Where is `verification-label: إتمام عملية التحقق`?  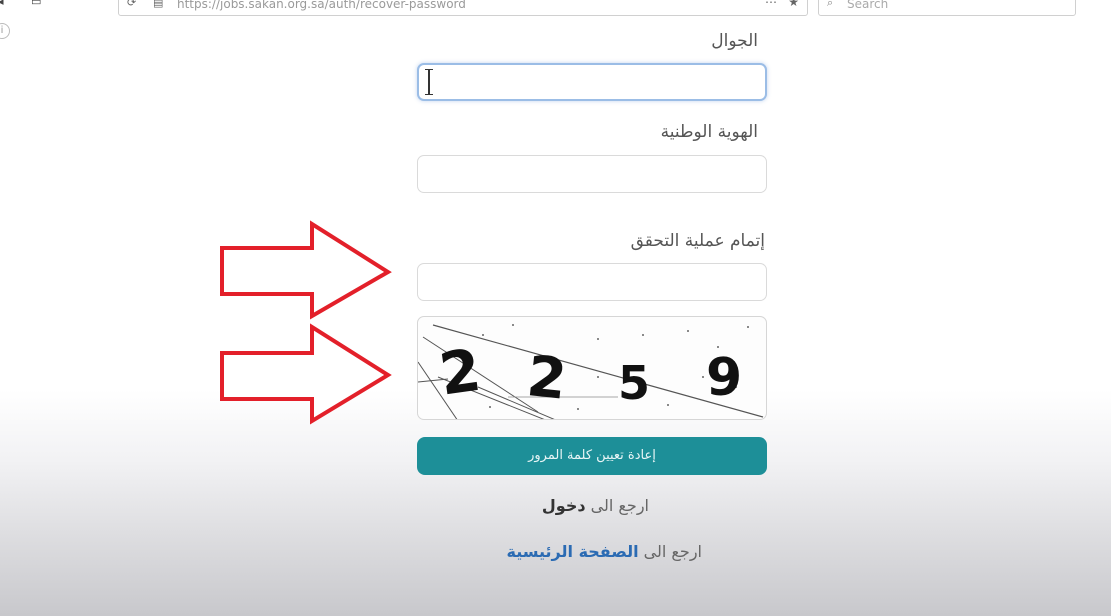 verification-label: إتمام عملية التحقق is located at coordinates (697, 241).